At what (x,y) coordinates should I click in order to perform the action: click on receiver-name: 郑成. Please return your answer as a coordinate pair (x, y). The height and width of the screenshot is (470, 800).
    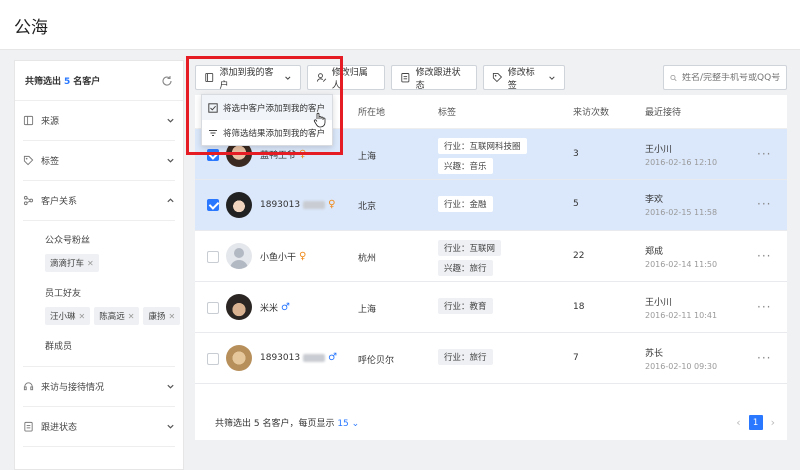
    Looking at the image, I should click on (654, 252).